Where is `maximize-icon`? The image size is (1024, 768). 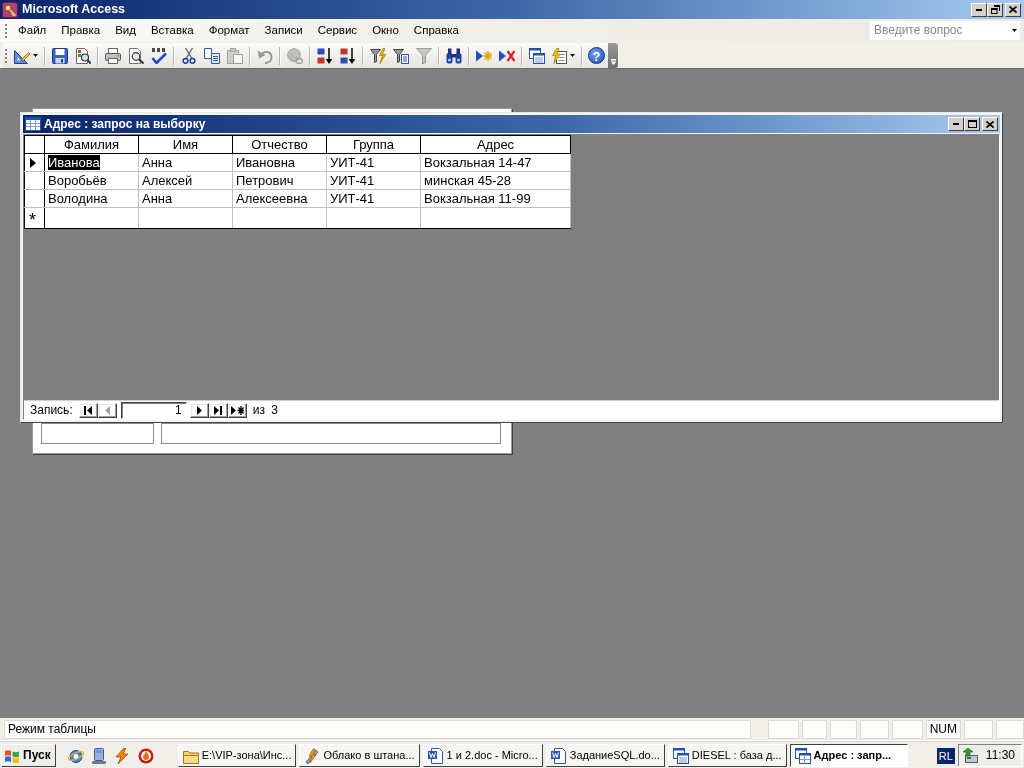
maximize-icon is located at coordinates (972, 124).